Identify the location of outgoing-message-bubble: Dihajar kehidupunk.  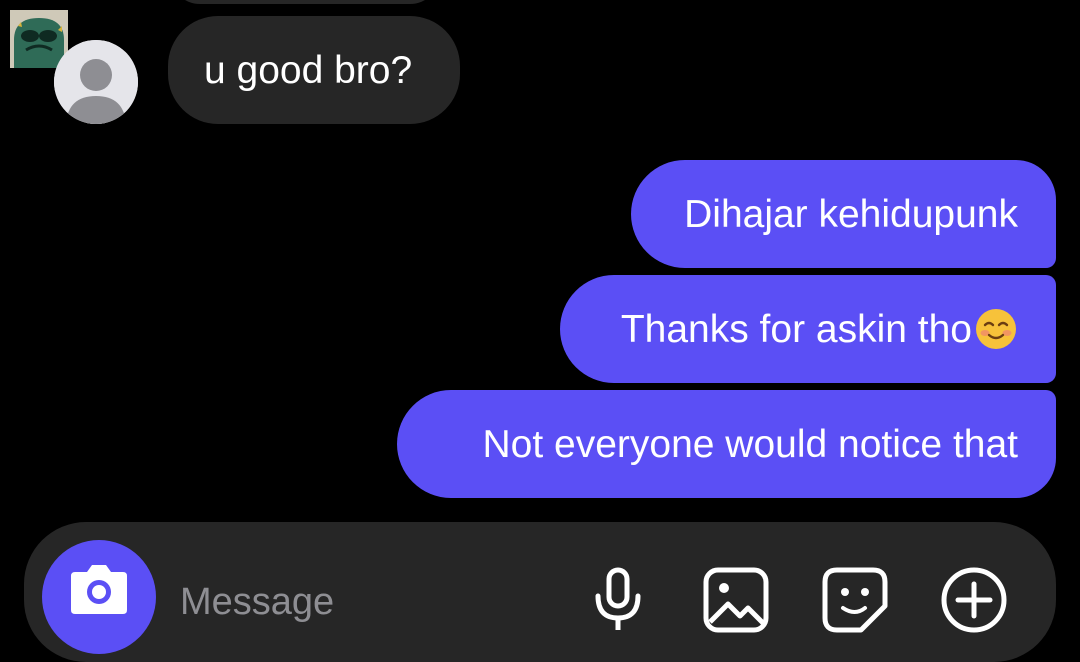
(843, 214).